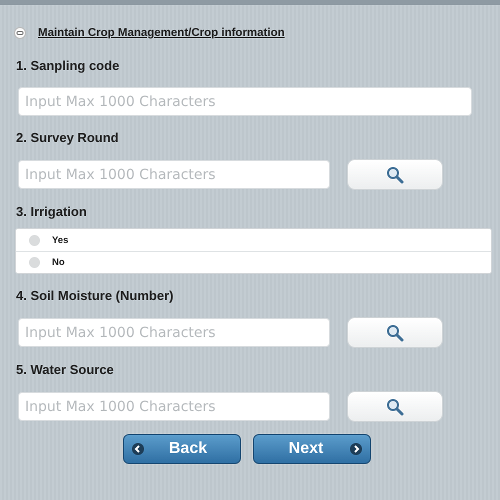  I want to click on back-button: Back, so click(182, 449).